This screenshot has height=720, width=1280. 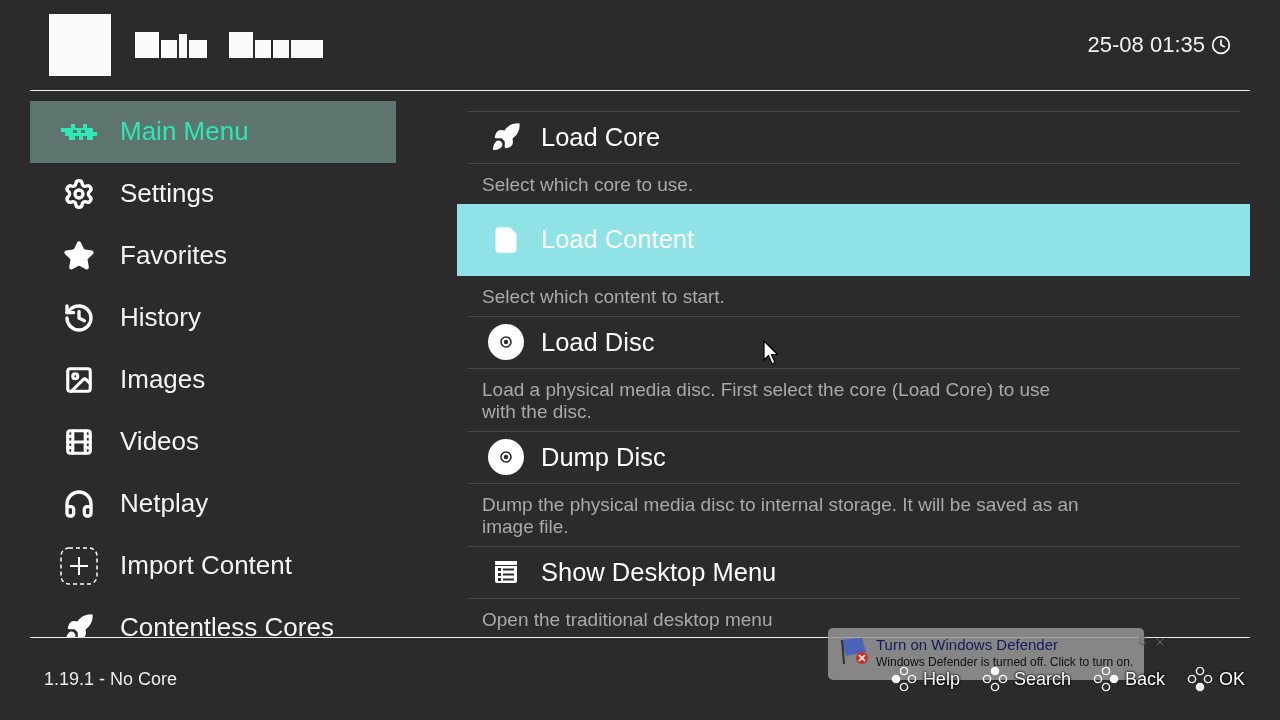 What do you see at coordinates (160, 318) in the screenshot?
I see `sidebar-label: History` at bounding box center [160, 318].